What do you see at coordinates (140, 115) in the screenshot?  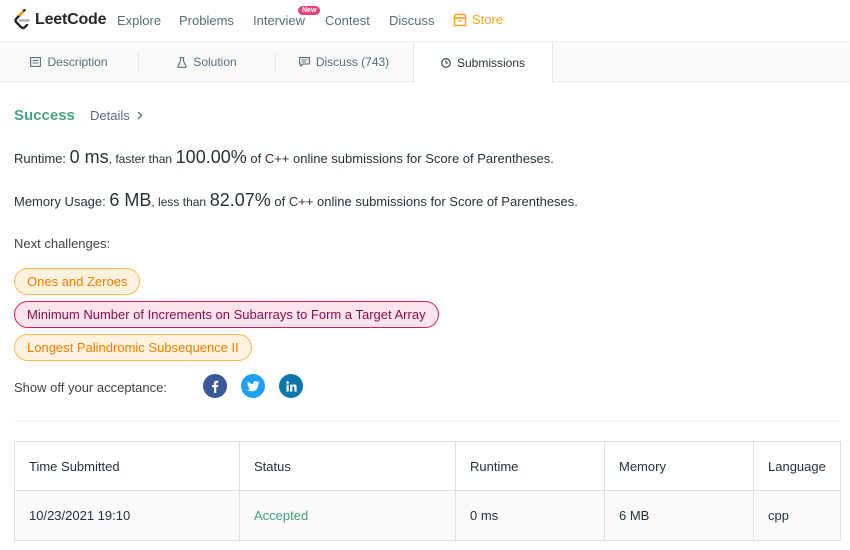 I see `chevron-right-icon` at bounding box center [140, 115].